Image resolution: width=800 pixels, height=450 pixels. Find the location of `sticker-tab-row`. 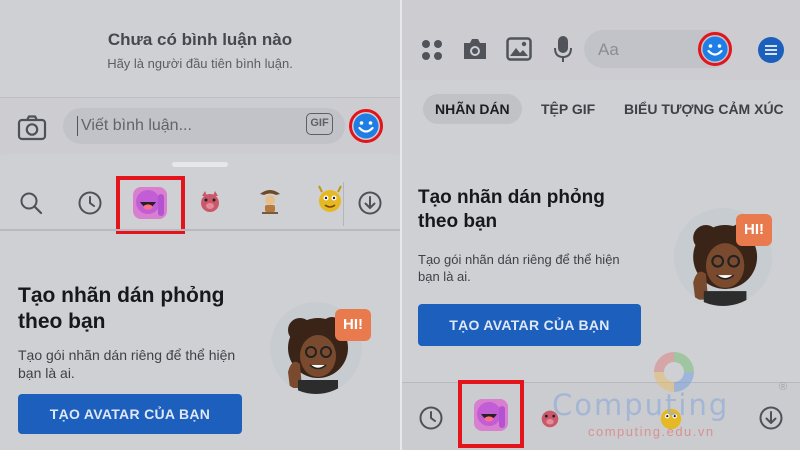

sticker-tab-row is located at coordinates (200, 205).